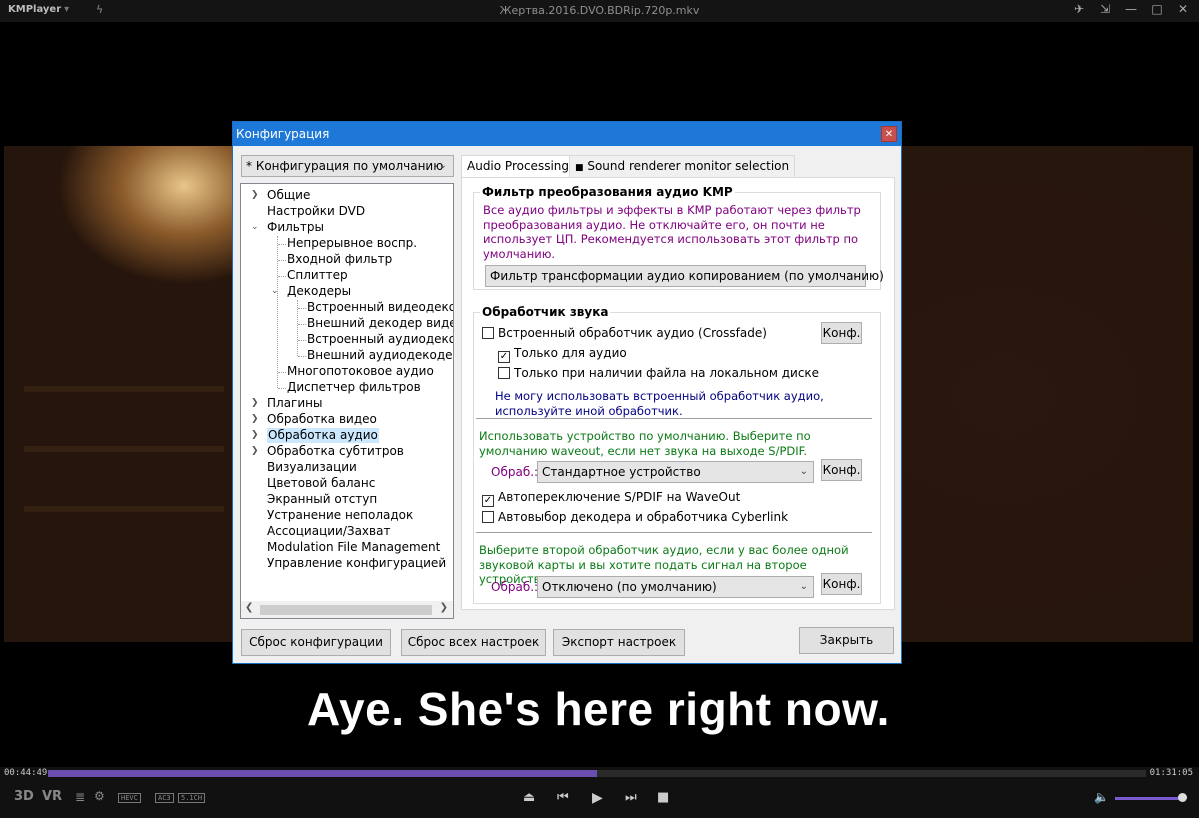  What do you see at coordinates (1183, 9) in the screenshot?
I see `close-icon: ✕` at bounding box center [1183, 9].